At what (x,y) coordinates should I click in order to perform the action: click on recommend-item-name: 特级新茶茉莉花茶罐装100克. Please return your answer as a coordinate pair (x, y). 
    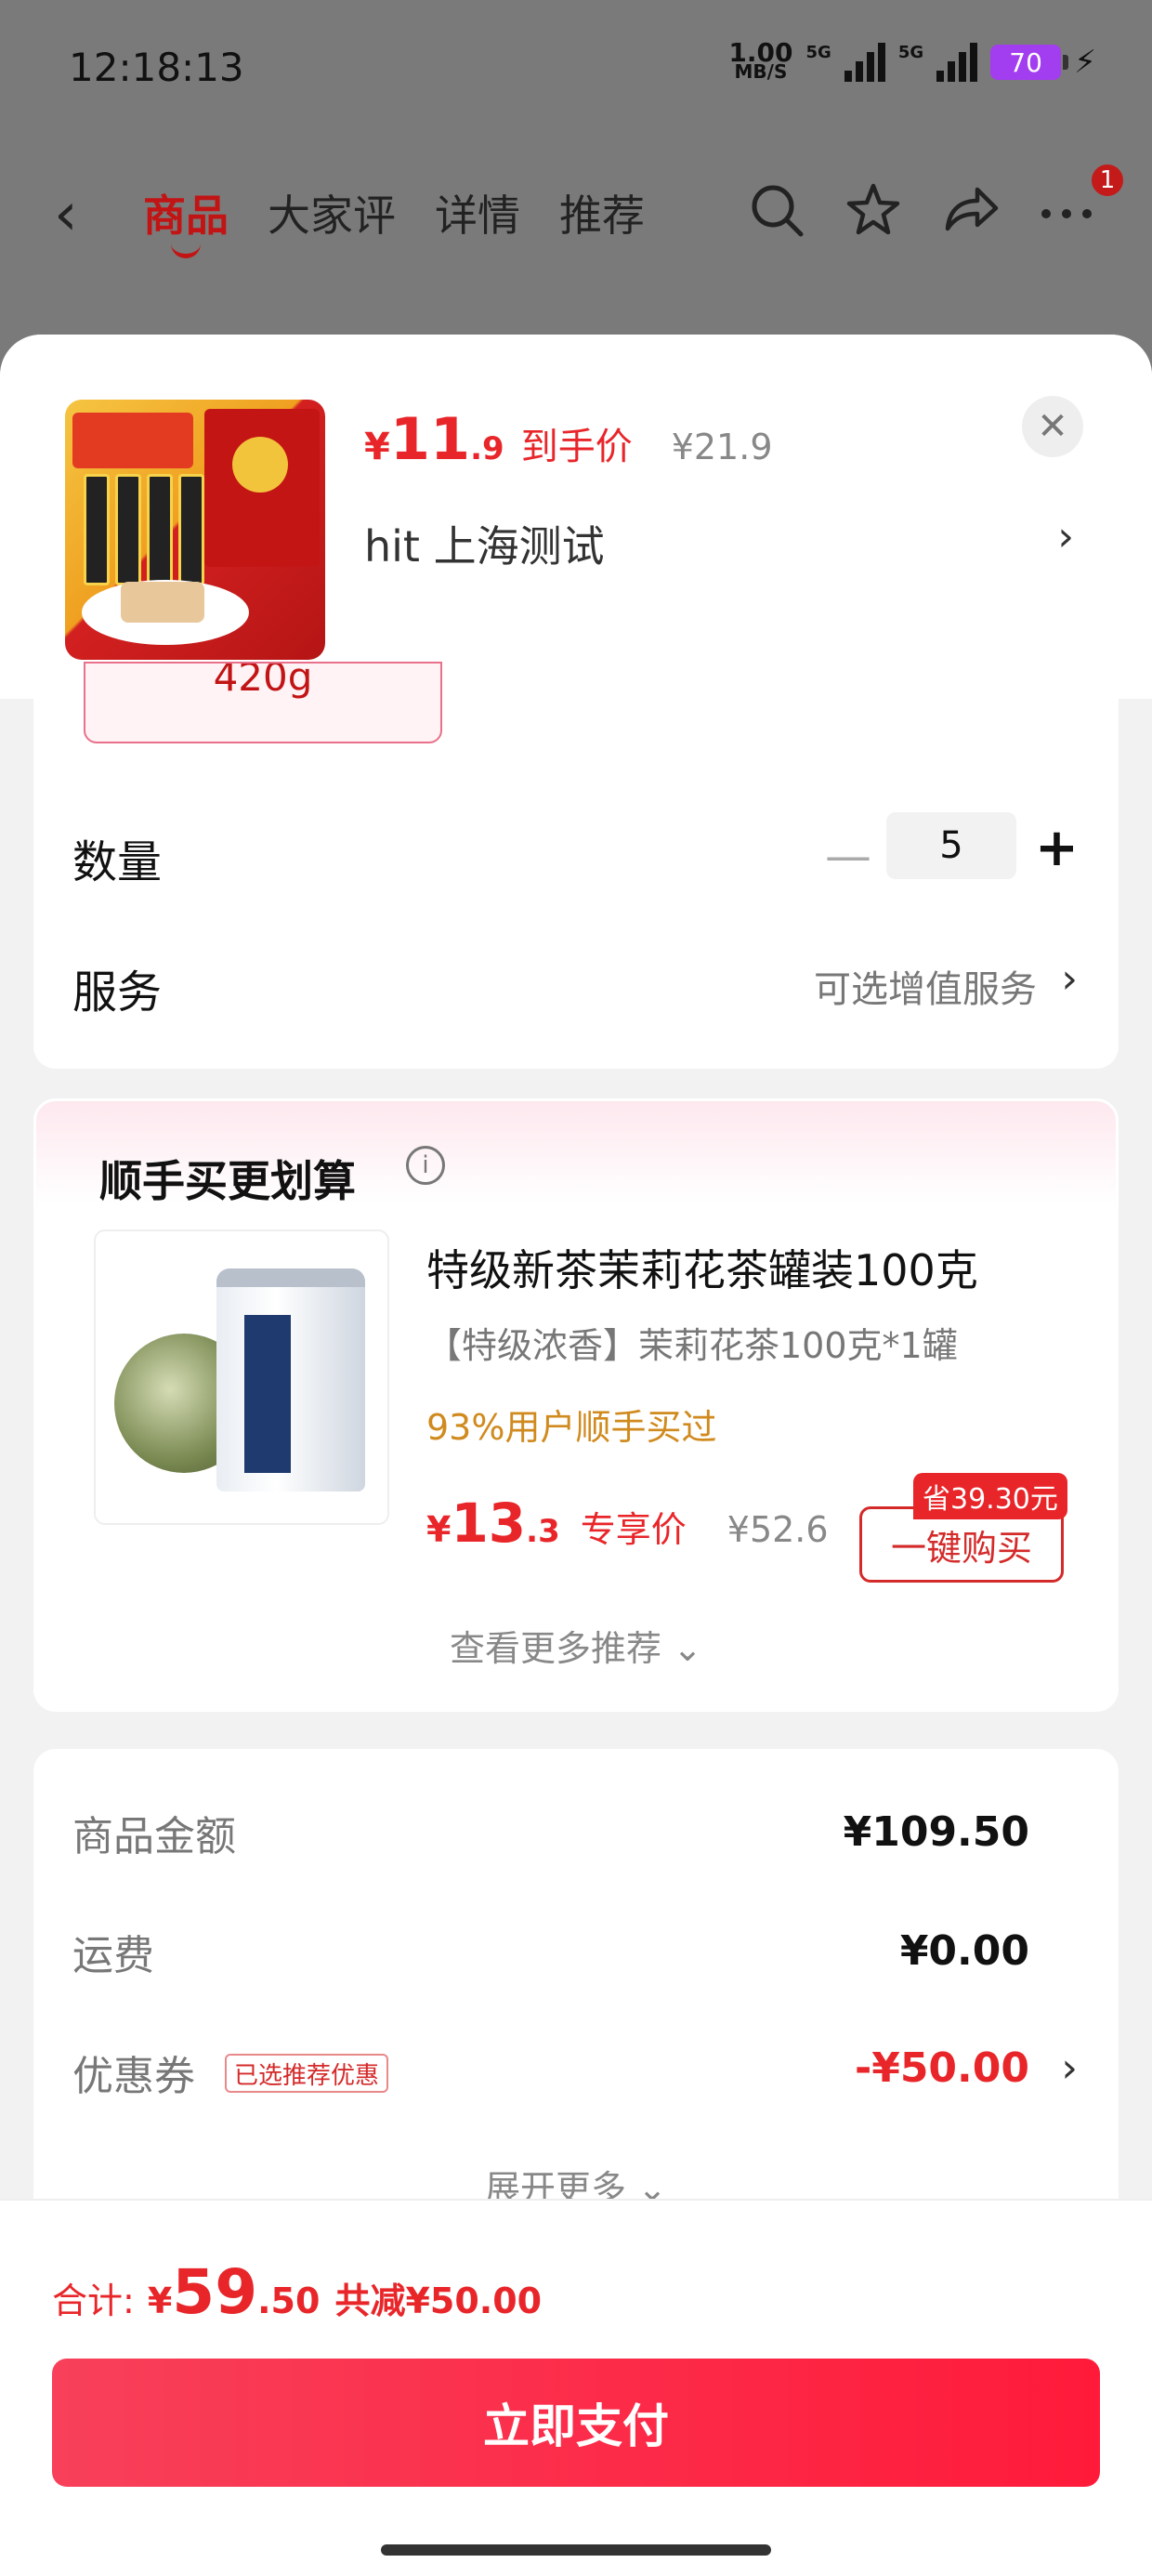
    Looking at the image, I should click on (702, 1267).